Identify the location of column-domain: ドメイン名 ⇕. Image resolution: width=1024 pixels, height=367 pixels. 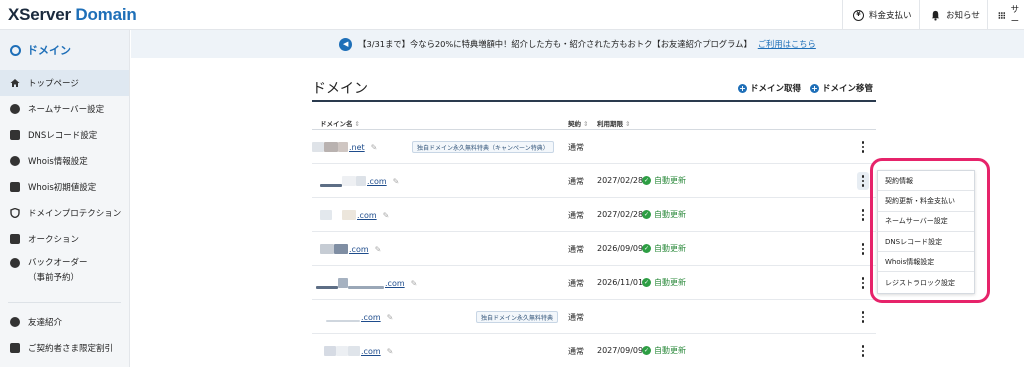
(340, 123).